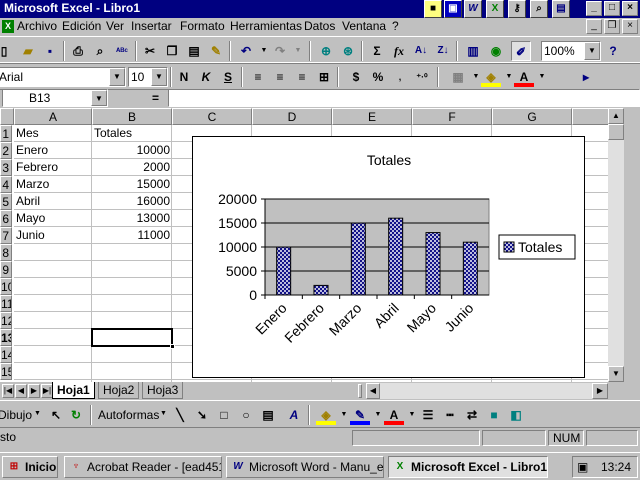  I want to click on bar-enero, so click(284, 271).